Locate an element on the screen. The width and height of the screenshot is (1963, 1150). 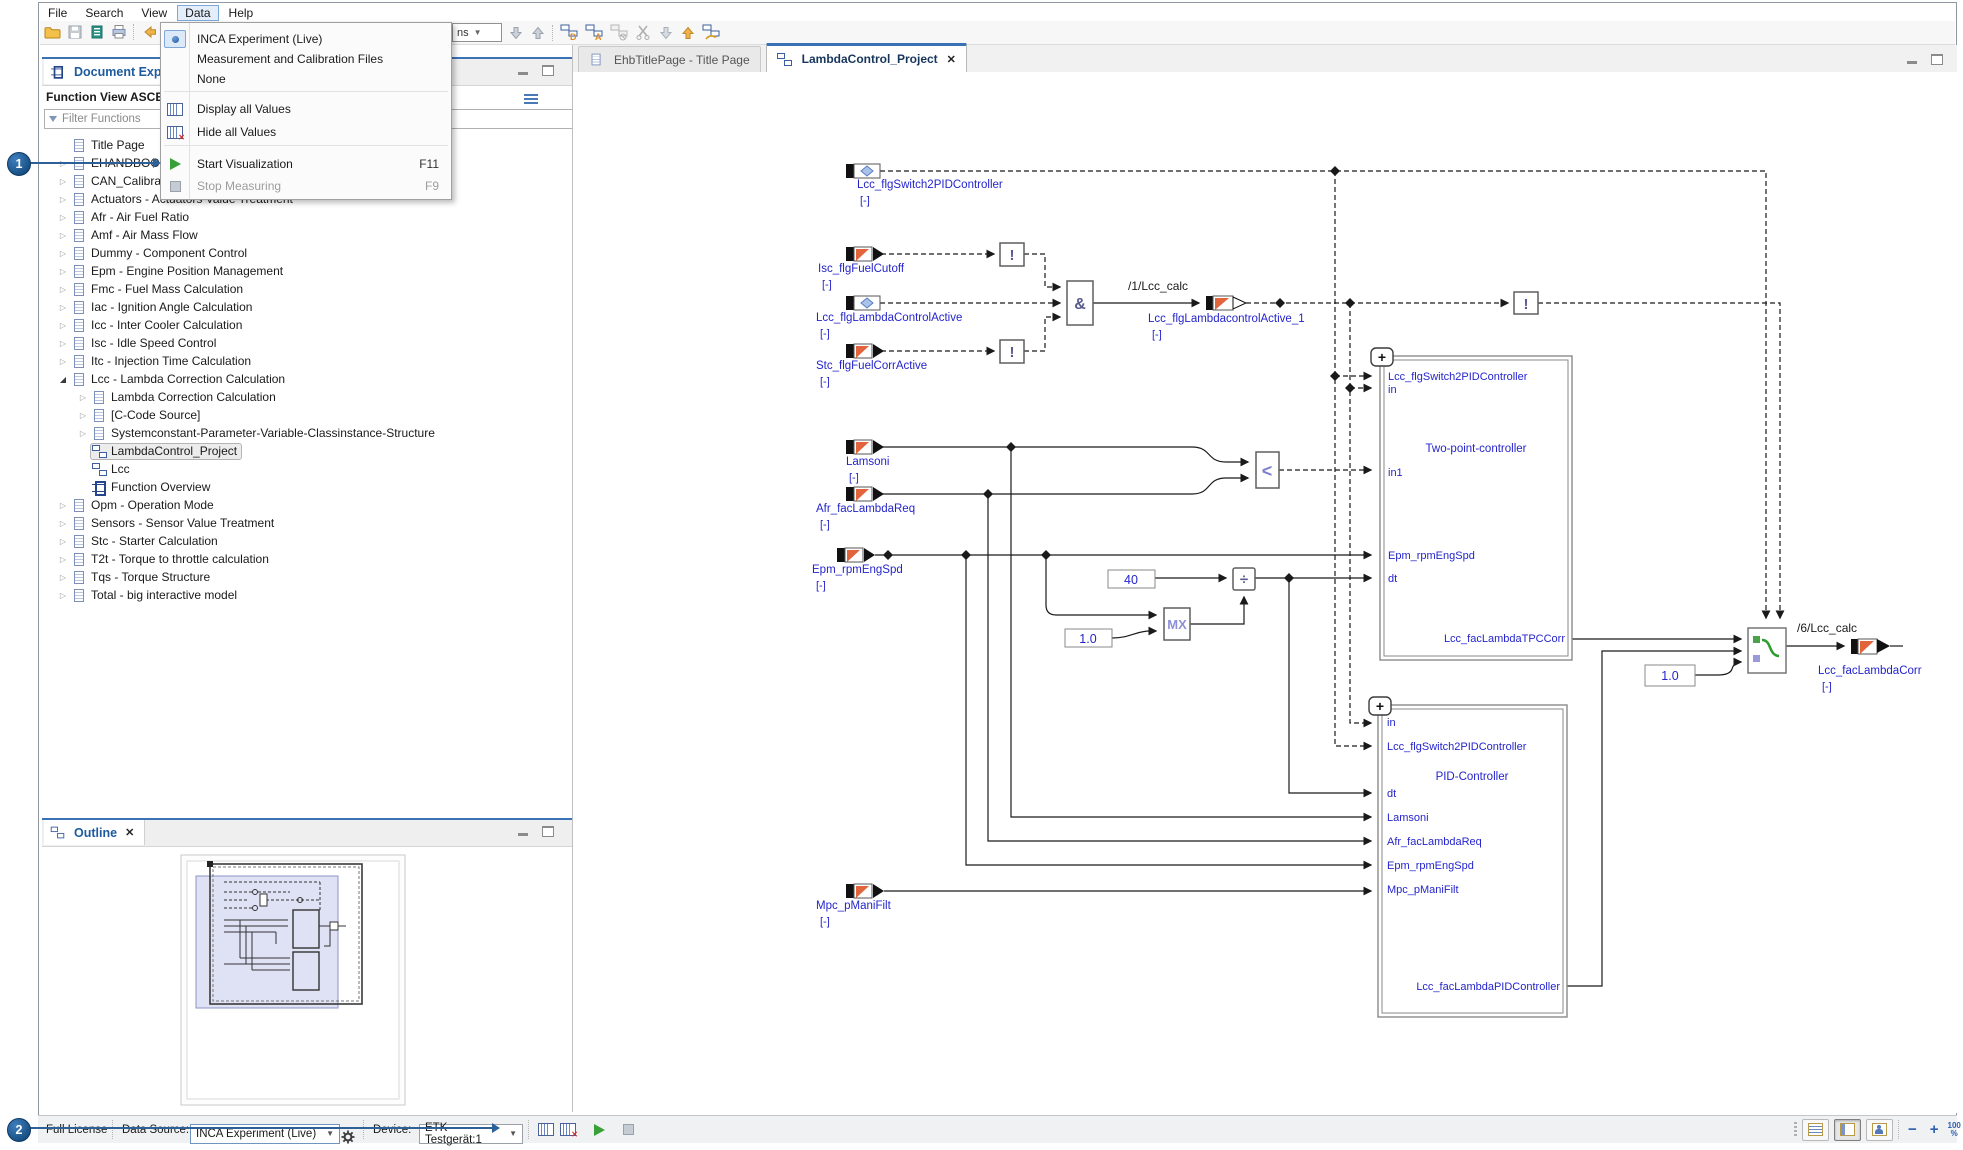
arrow-down-icon is located at coordinates (516, 33).